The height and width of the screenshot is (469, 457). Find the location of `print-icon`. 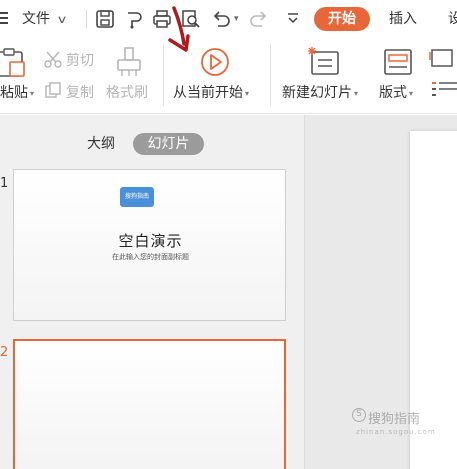

print-icon is located at coordinates (162, 19).